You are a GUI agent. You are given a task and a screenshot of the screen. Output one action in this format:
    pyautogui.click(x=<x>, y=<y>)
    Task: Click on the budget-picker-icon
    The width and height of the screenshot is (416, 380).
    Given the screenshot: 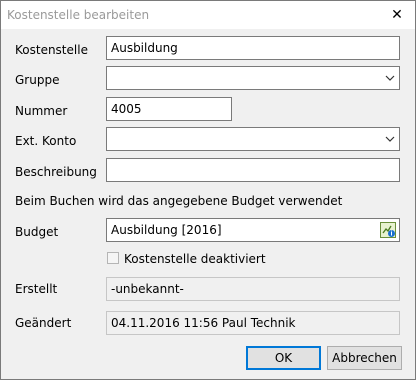 What is the action you would take?
    pyautogui.click(x=388, y=230)
    